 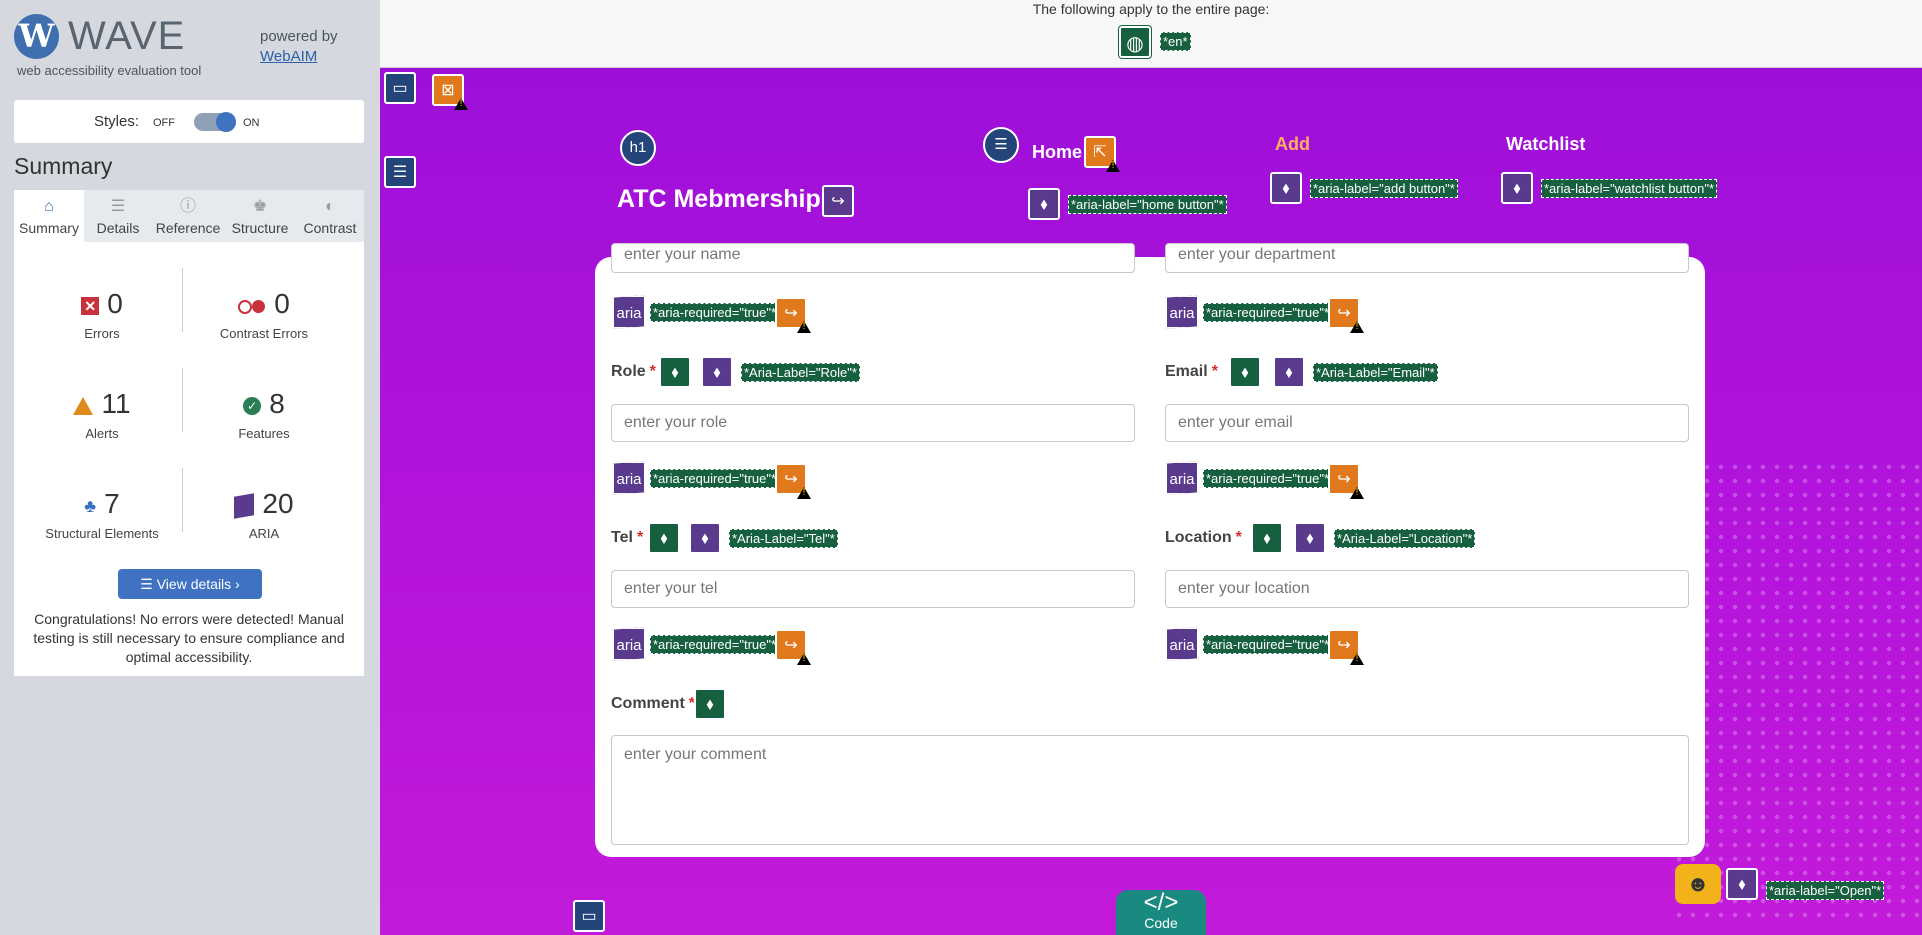 I want to click on navigation-region-icon: ☰, so click(x=400, y=172).